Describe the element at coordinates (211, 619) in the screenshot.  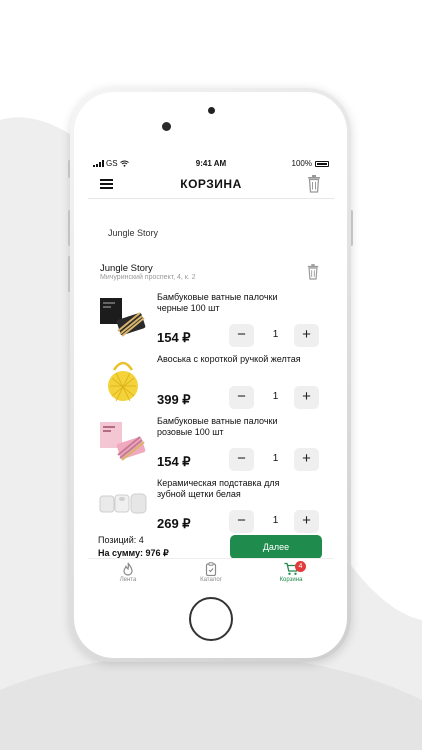
I see `phone-home-button` at that location.